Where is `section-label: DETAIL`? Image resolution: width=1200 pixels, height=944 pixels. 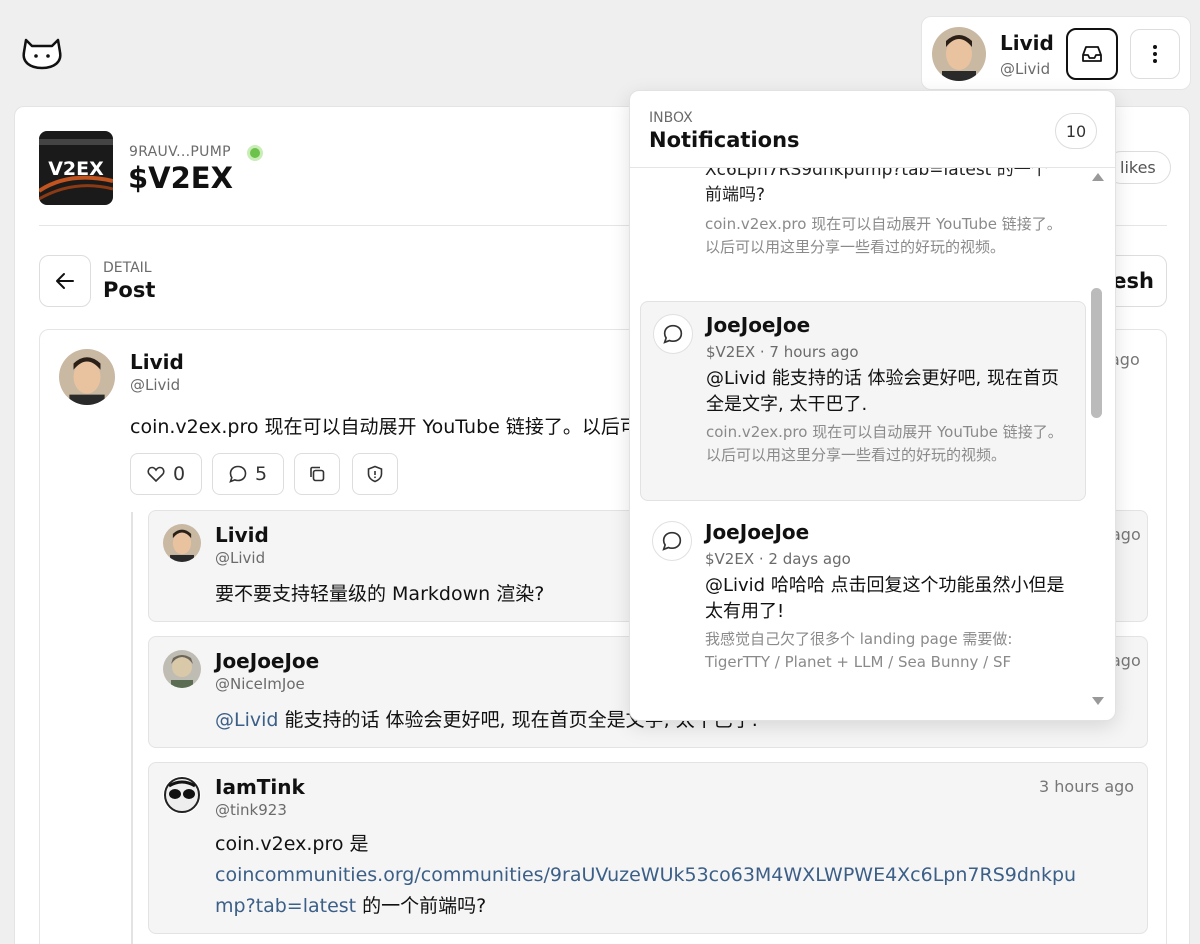 section-label: DETAIL is located at coordinates (127, 268).